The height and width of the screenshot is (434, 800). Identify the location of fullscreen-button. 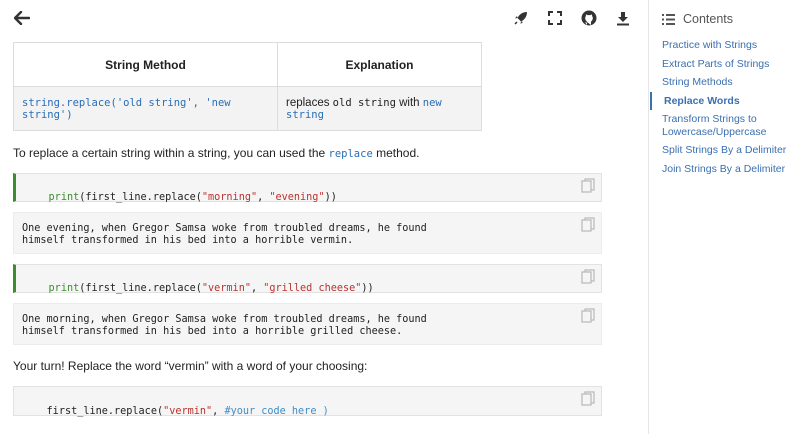
(555, 18).